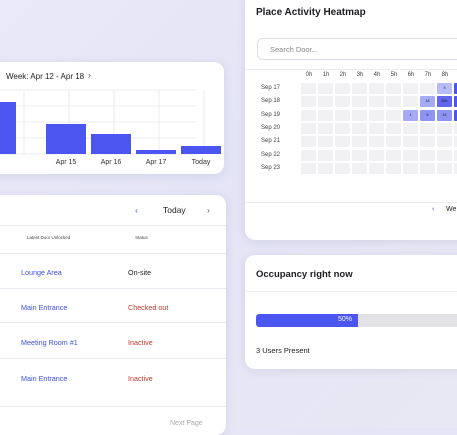  What do you see at coordinates (271, 88) in the screenshot?
I see `date-label: Sep 17` at bounding box center [271, 88].